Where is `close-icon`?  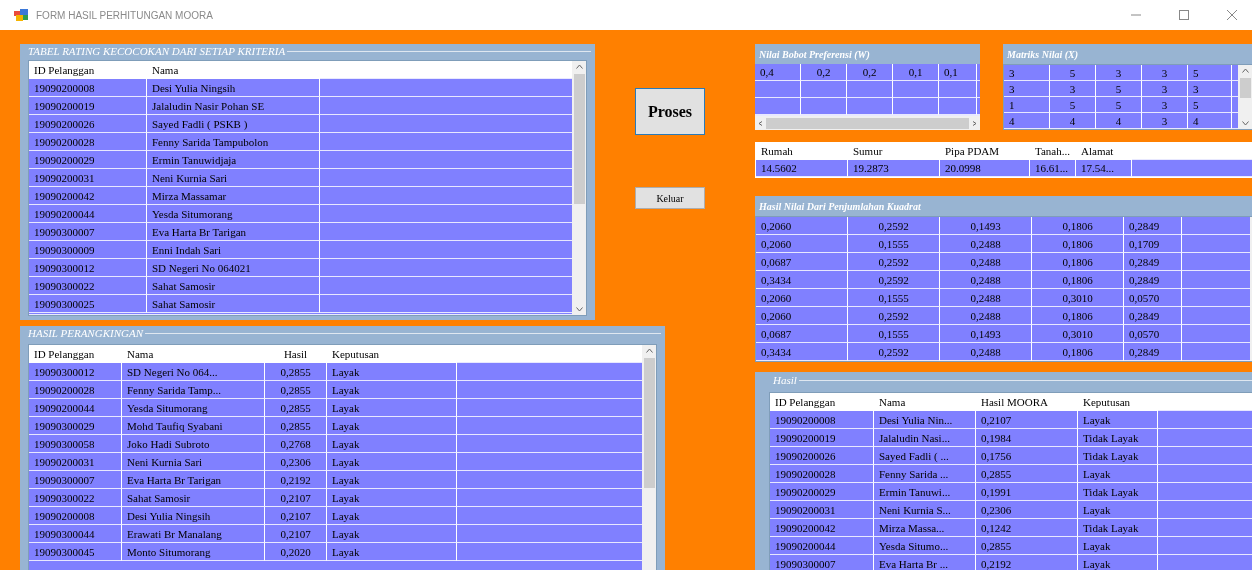 close-icon is located at coordinates (1232, 15).